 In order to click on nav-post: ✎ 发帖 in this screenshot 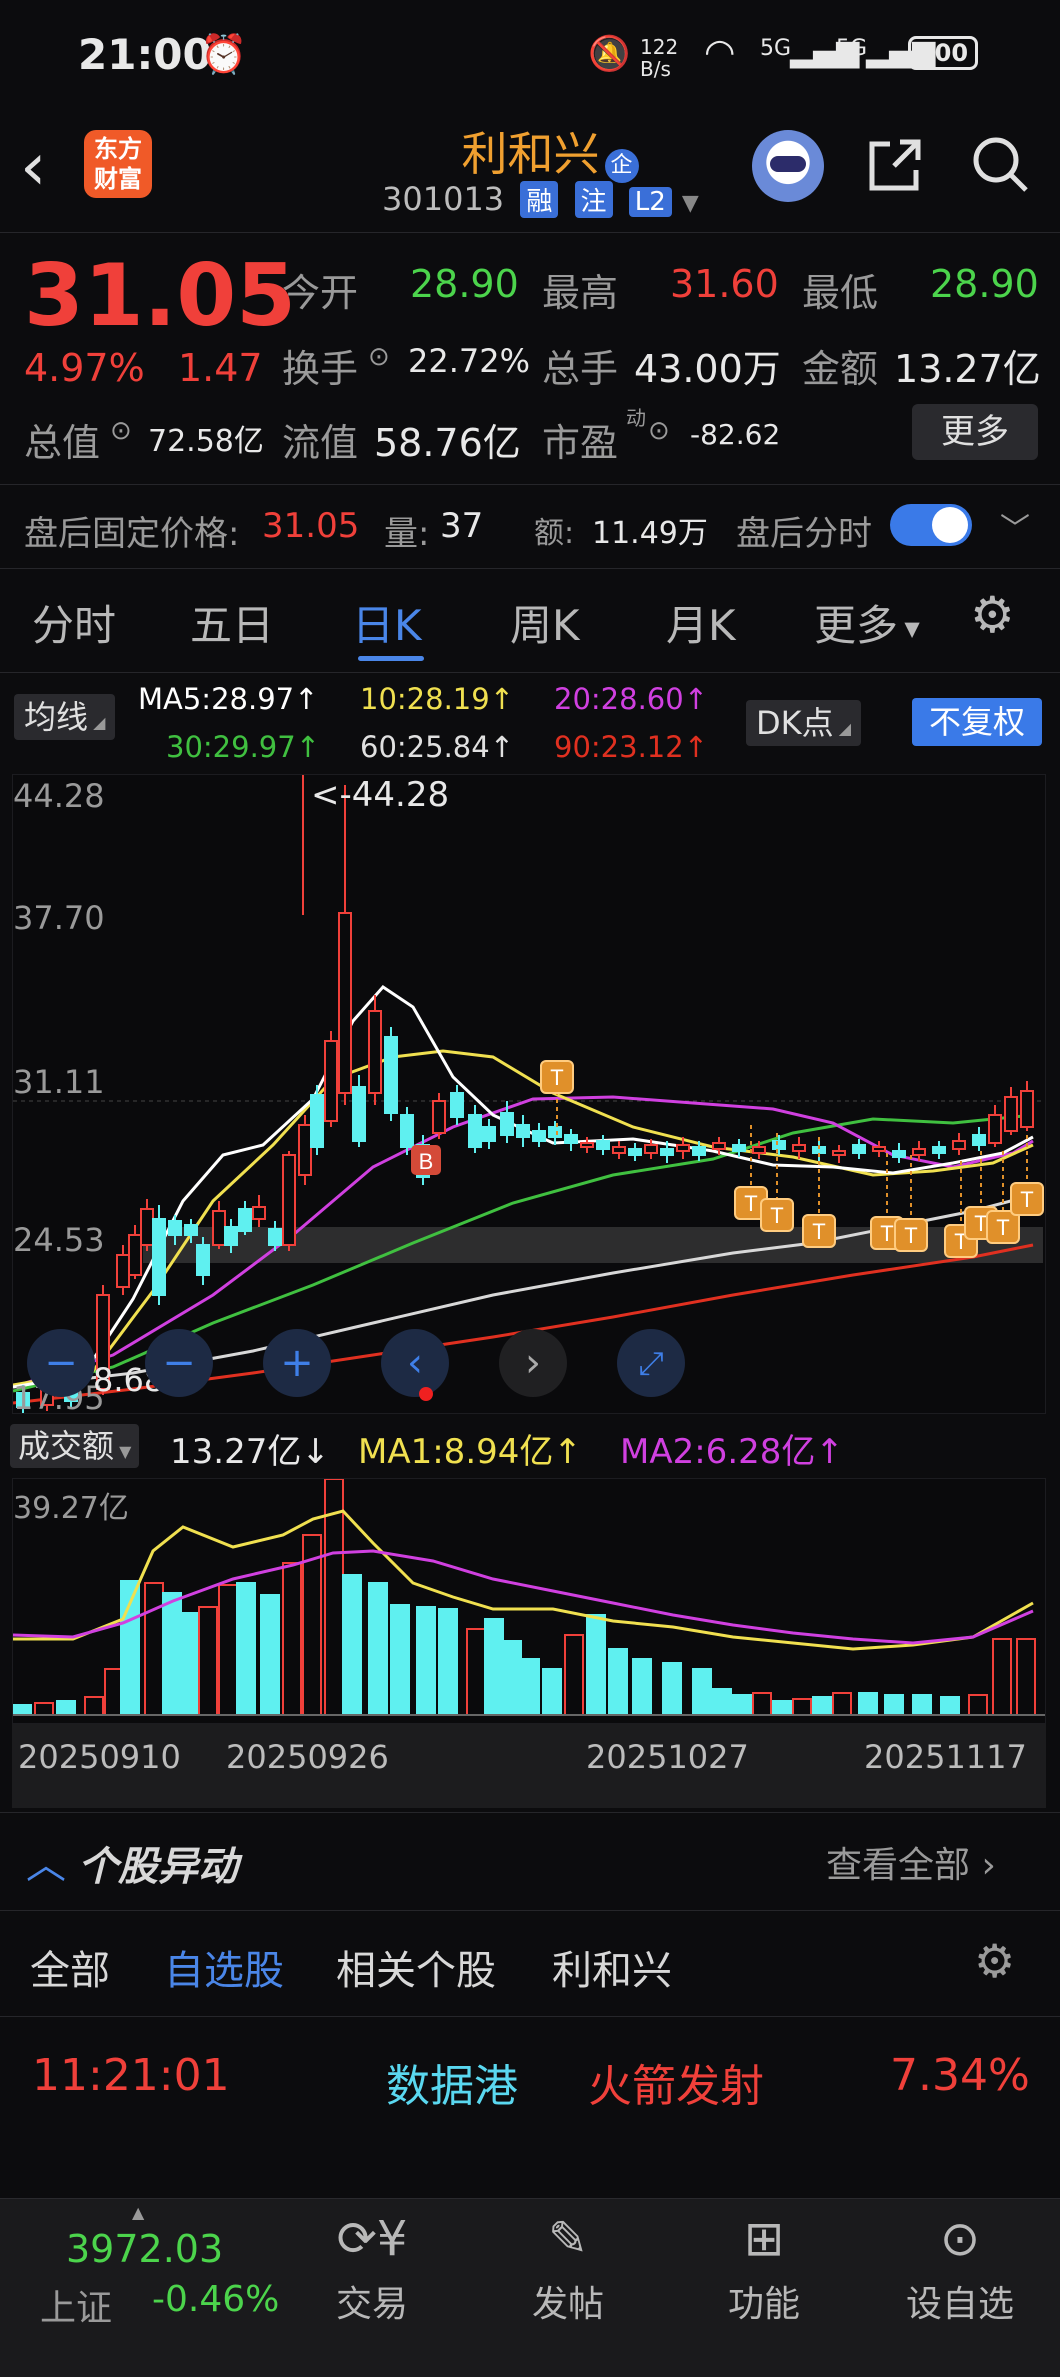, I will do `click(568, 2269)`.